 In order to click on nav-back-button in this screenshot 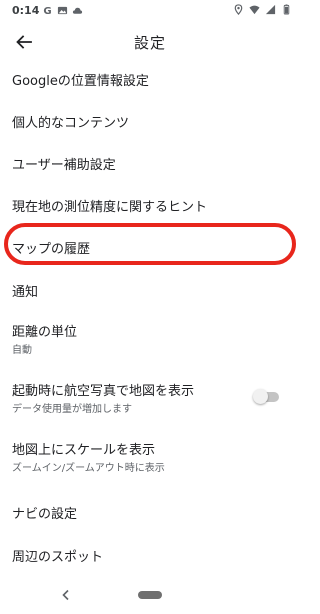, I will do `click(66, 595)`.